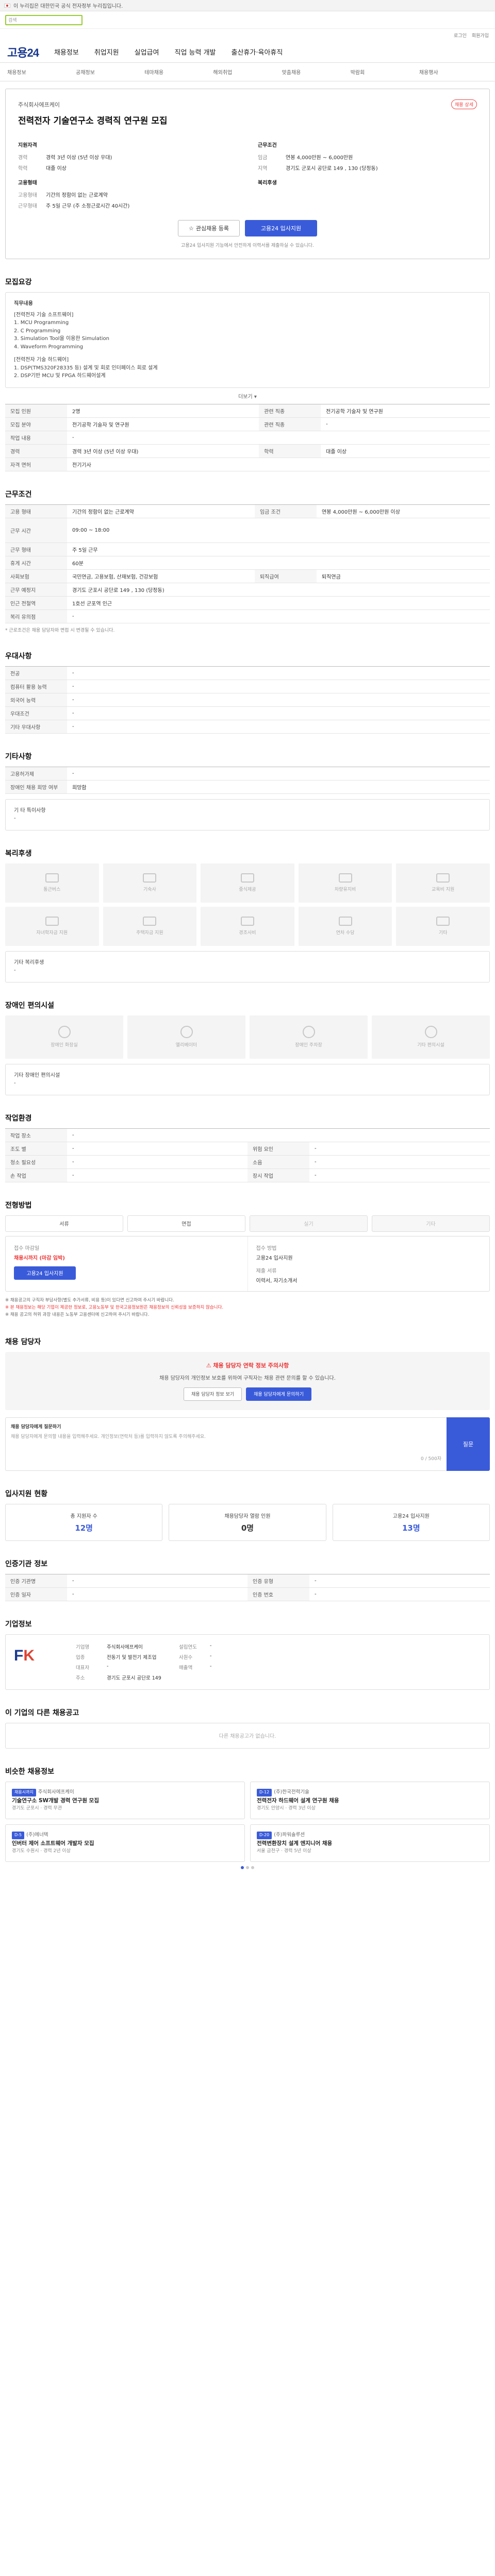  Describe the element at coordinates (460, 35) in the screenshot. I see `login-link: 로그인` at that location.